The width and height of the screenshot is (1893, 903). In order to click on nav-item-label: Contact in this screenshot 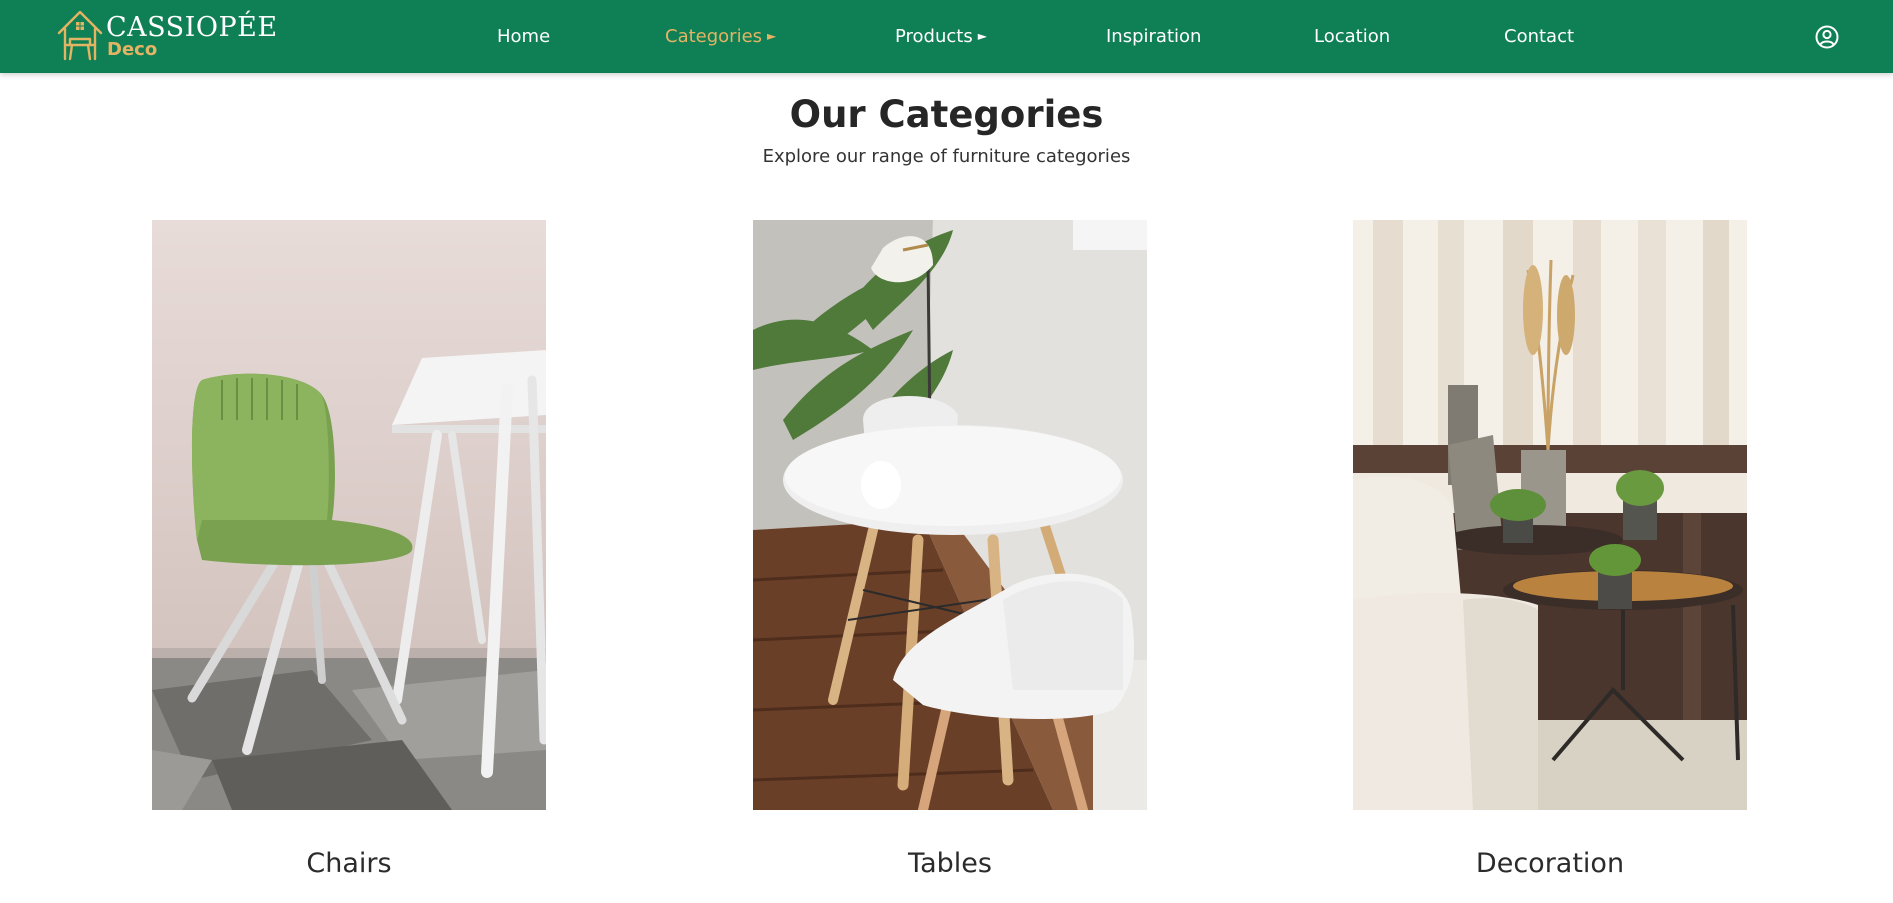, I will do `click(1539, 36)`.